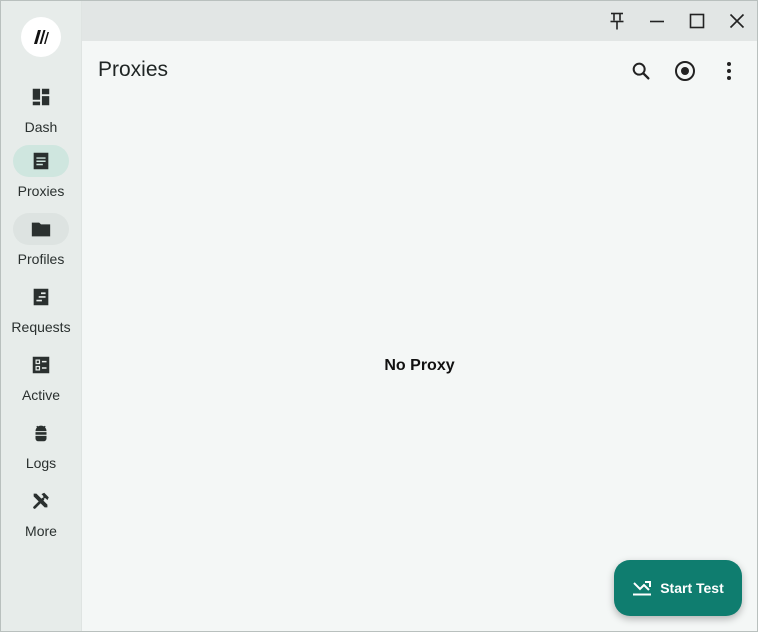 This screenshot has height=632, width=758. I want to click on check-all-button, so click(685, 71).